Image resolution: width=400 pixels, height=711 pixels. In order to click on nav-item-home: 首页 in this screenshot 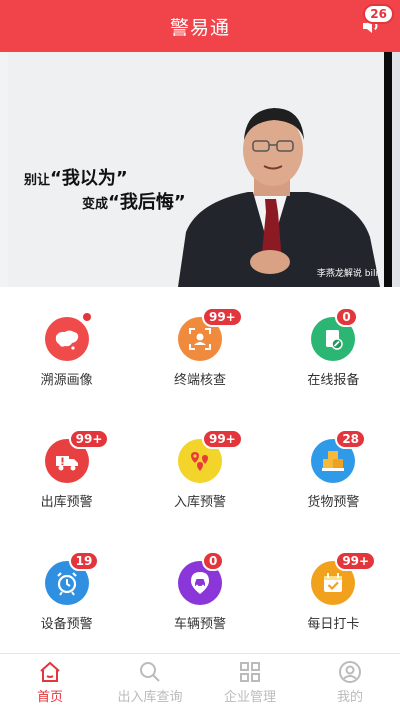, I will do `click(50, 682)`.